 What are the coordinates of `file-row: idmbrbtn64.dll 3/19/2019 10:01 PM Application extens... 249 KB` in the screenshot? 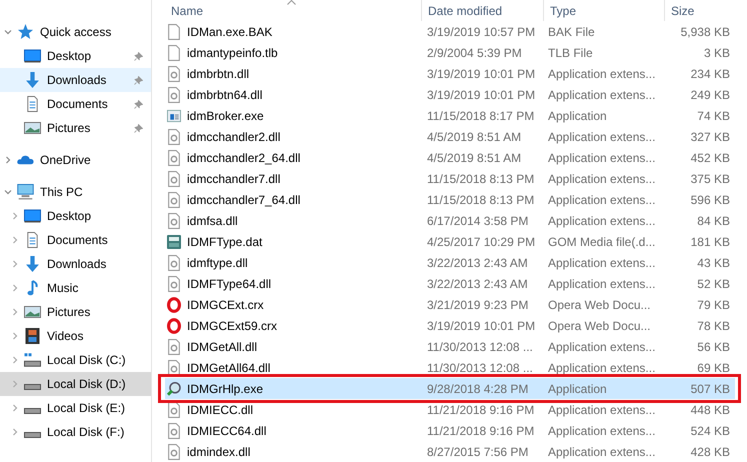 It's located at (450, 94).